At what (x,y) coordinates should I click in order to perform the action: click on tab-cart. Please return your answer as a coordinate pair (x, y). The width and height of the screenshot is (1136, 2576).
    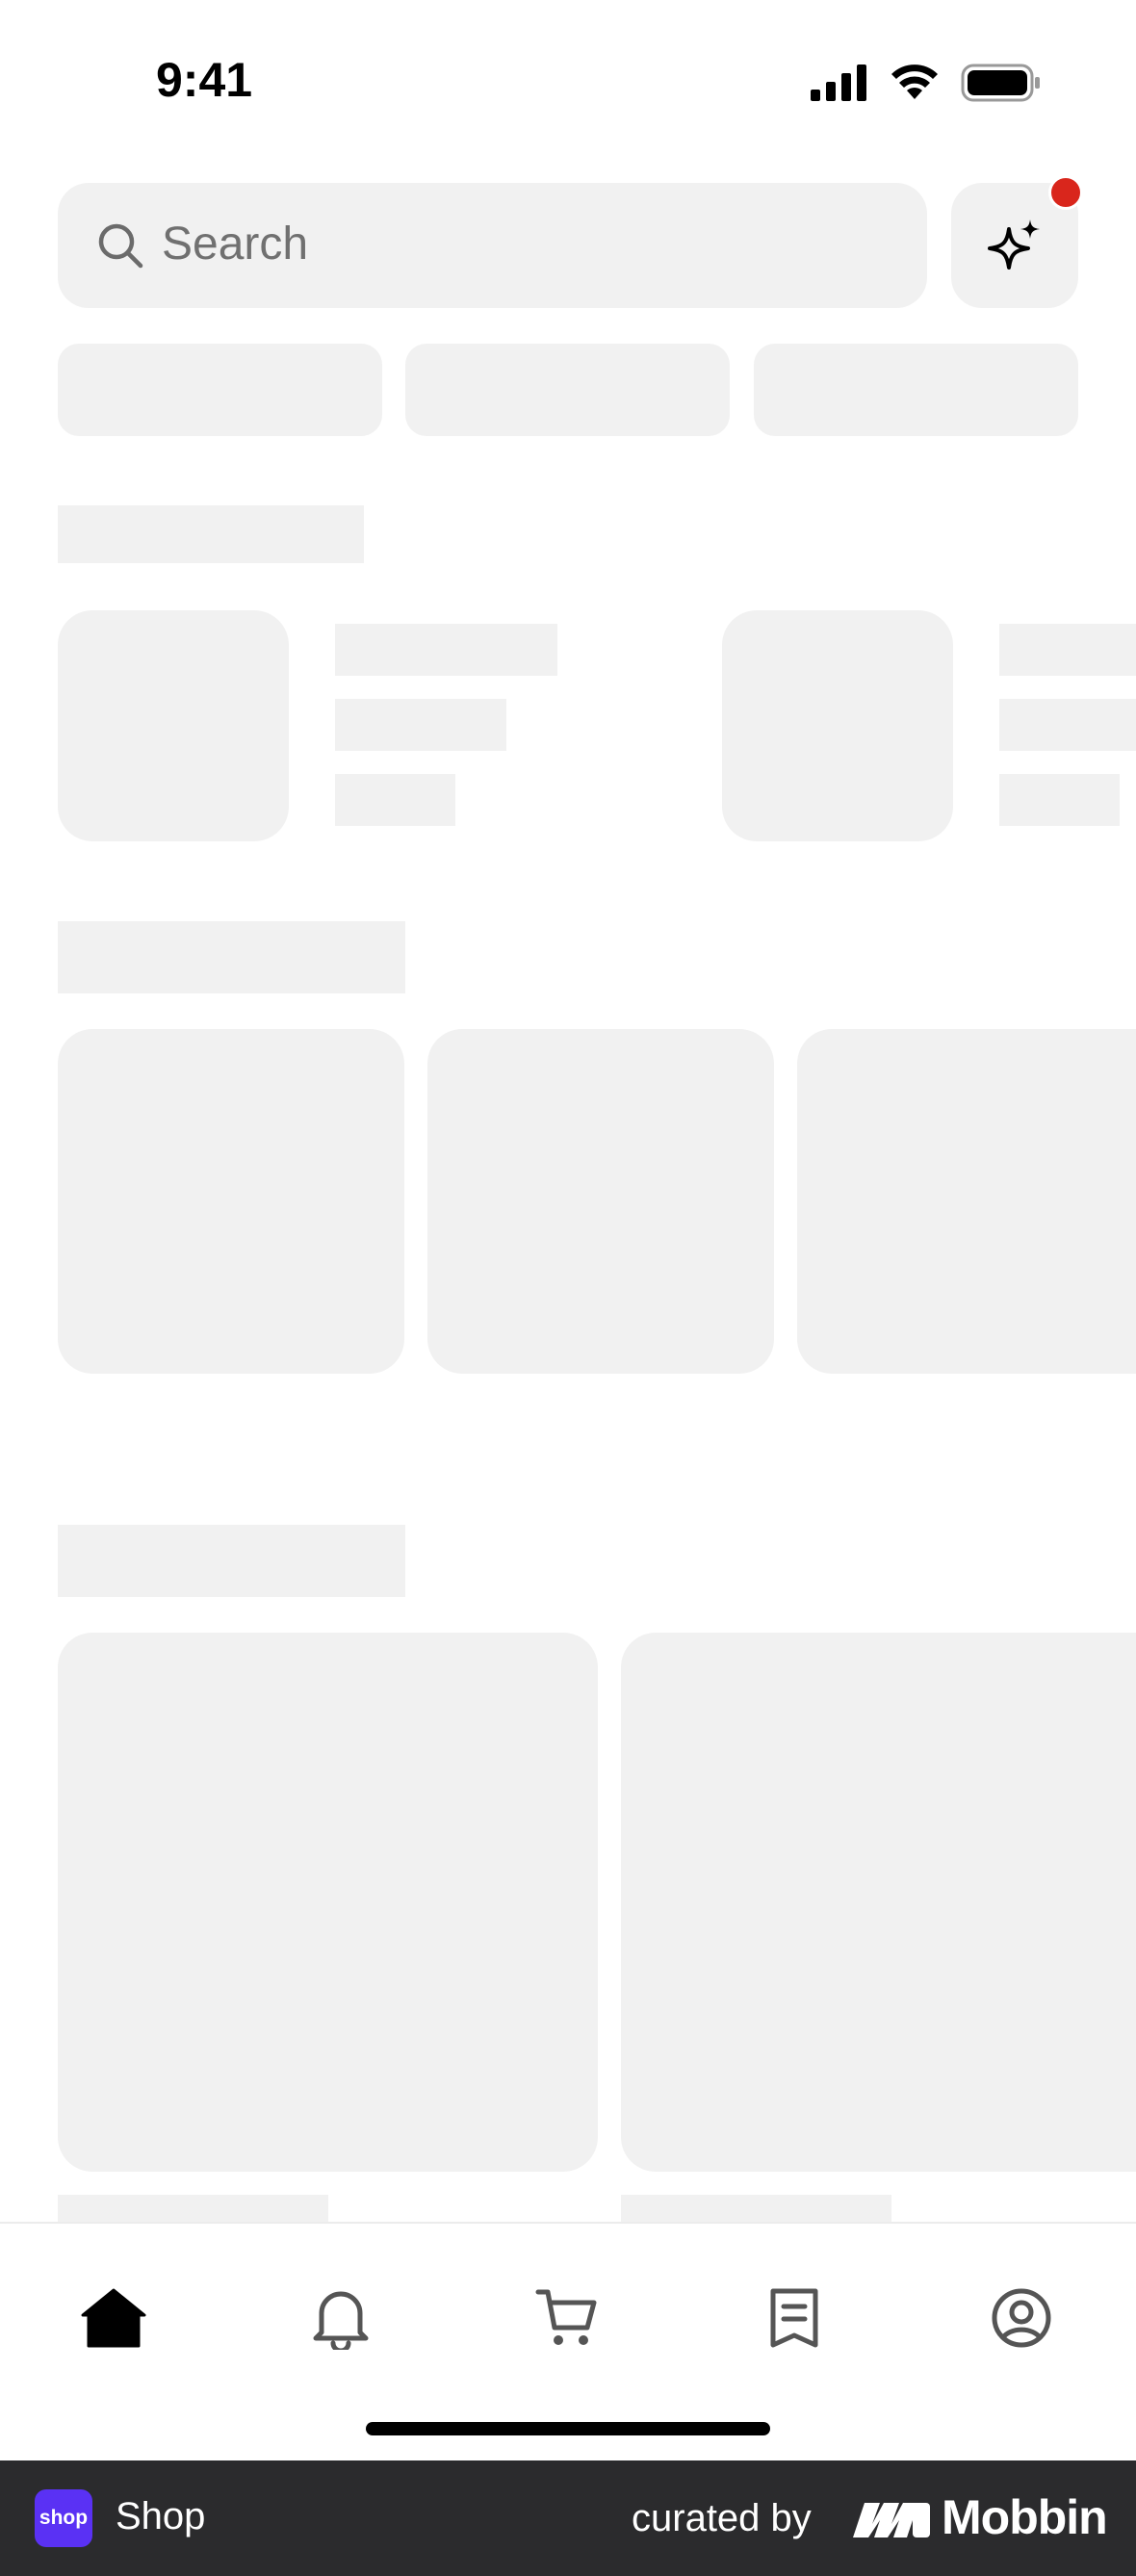
    Looking at the image, I should click on (567, 2318).